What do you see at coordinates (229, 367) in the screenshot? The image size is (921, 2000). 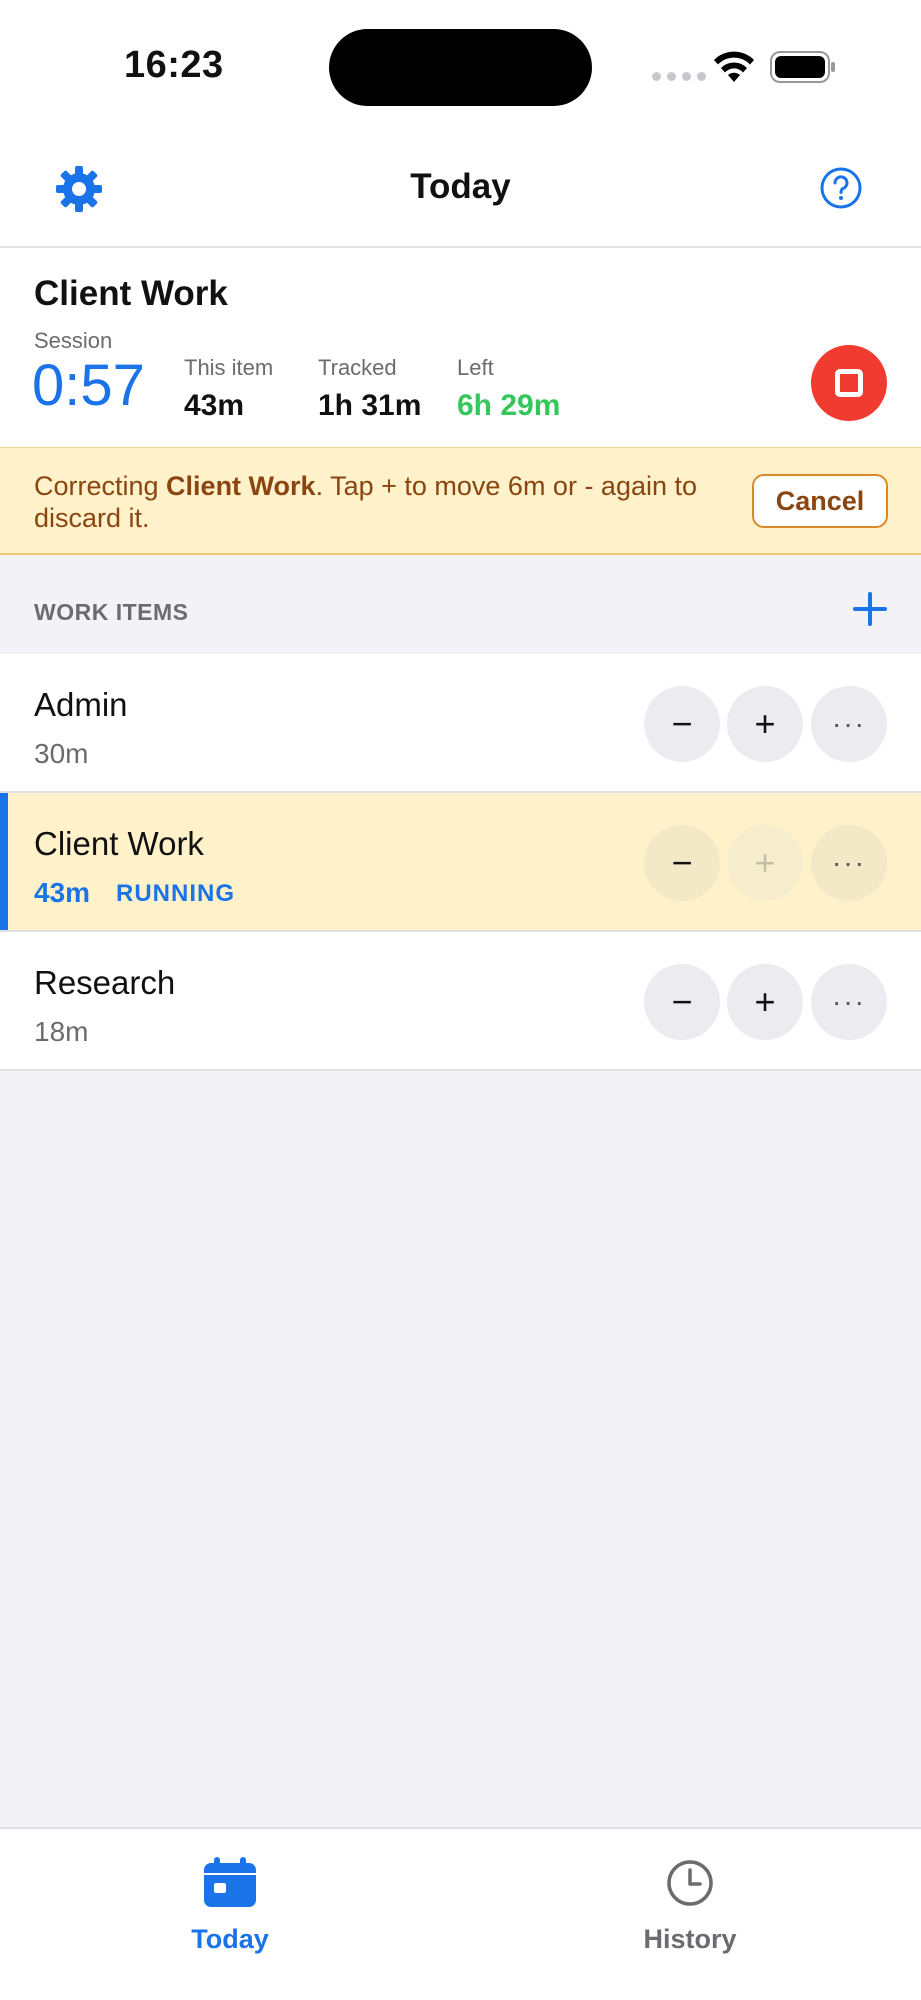 I see `stat-label: This item` at bounding box center [229, 367].